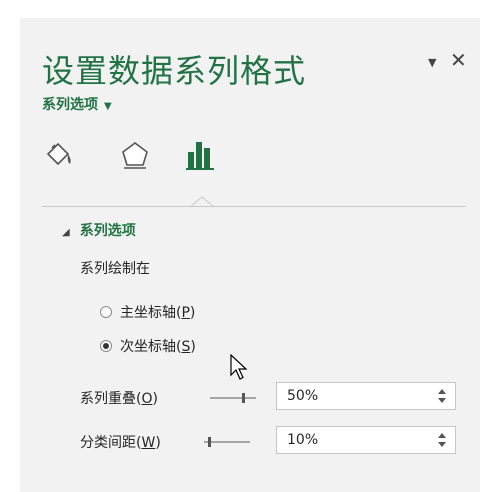  What do you see at coordinates (234, 398) in the screenshot?
I see `series-overlap-slider` at bounding box center [234, 398].